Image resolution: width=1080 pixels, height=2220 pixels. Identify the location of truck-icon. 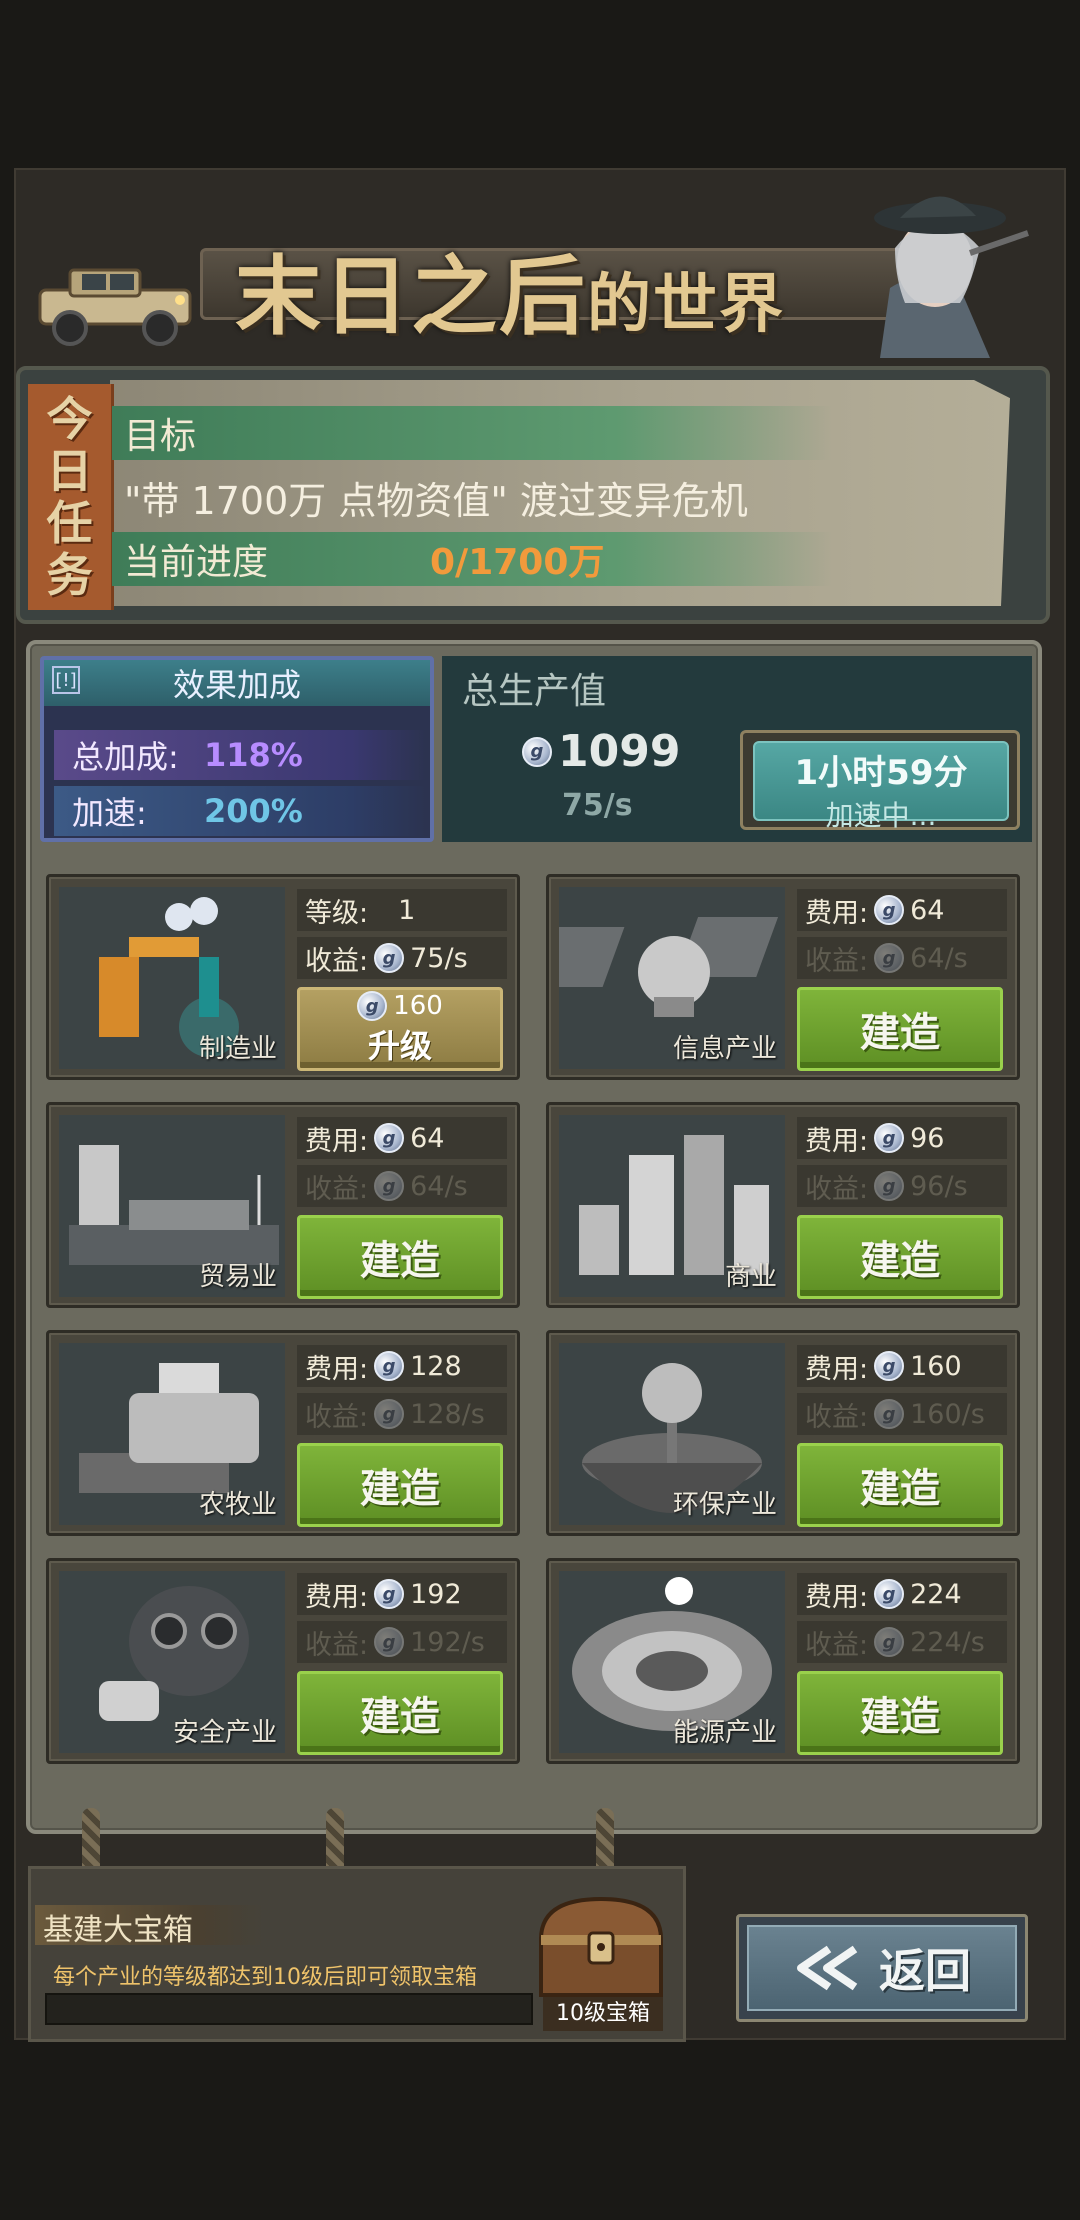
(115, 307).